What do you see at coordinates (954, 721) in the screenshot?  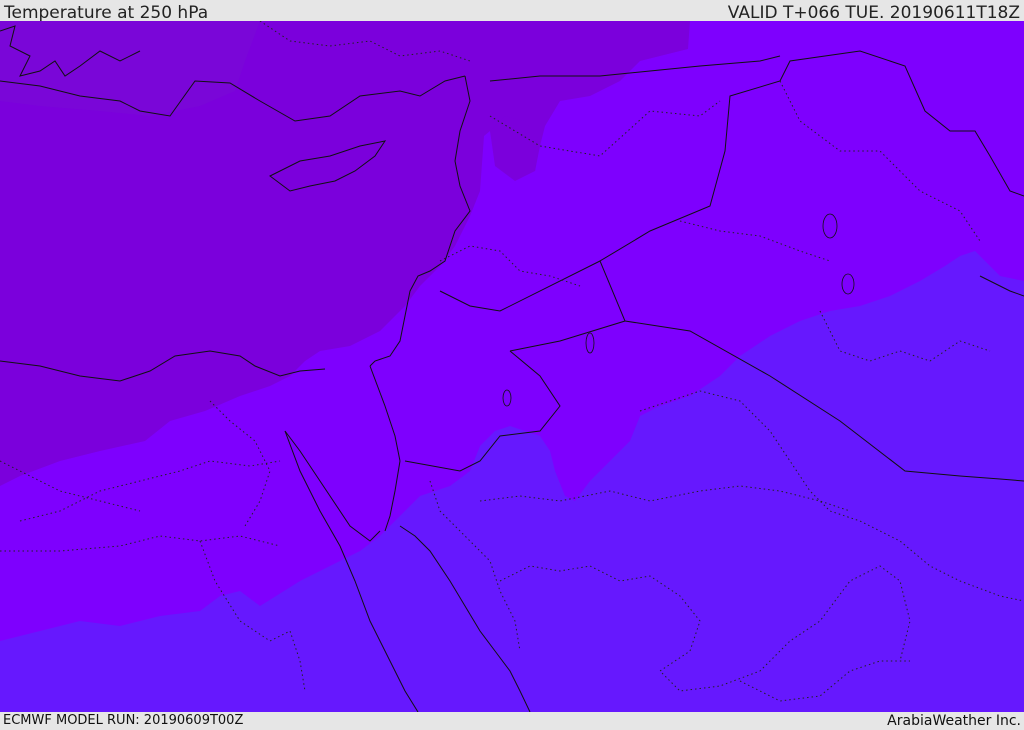 I see `credit-label: ArabiaWeather Inc.` at bounding box center [954, 721].